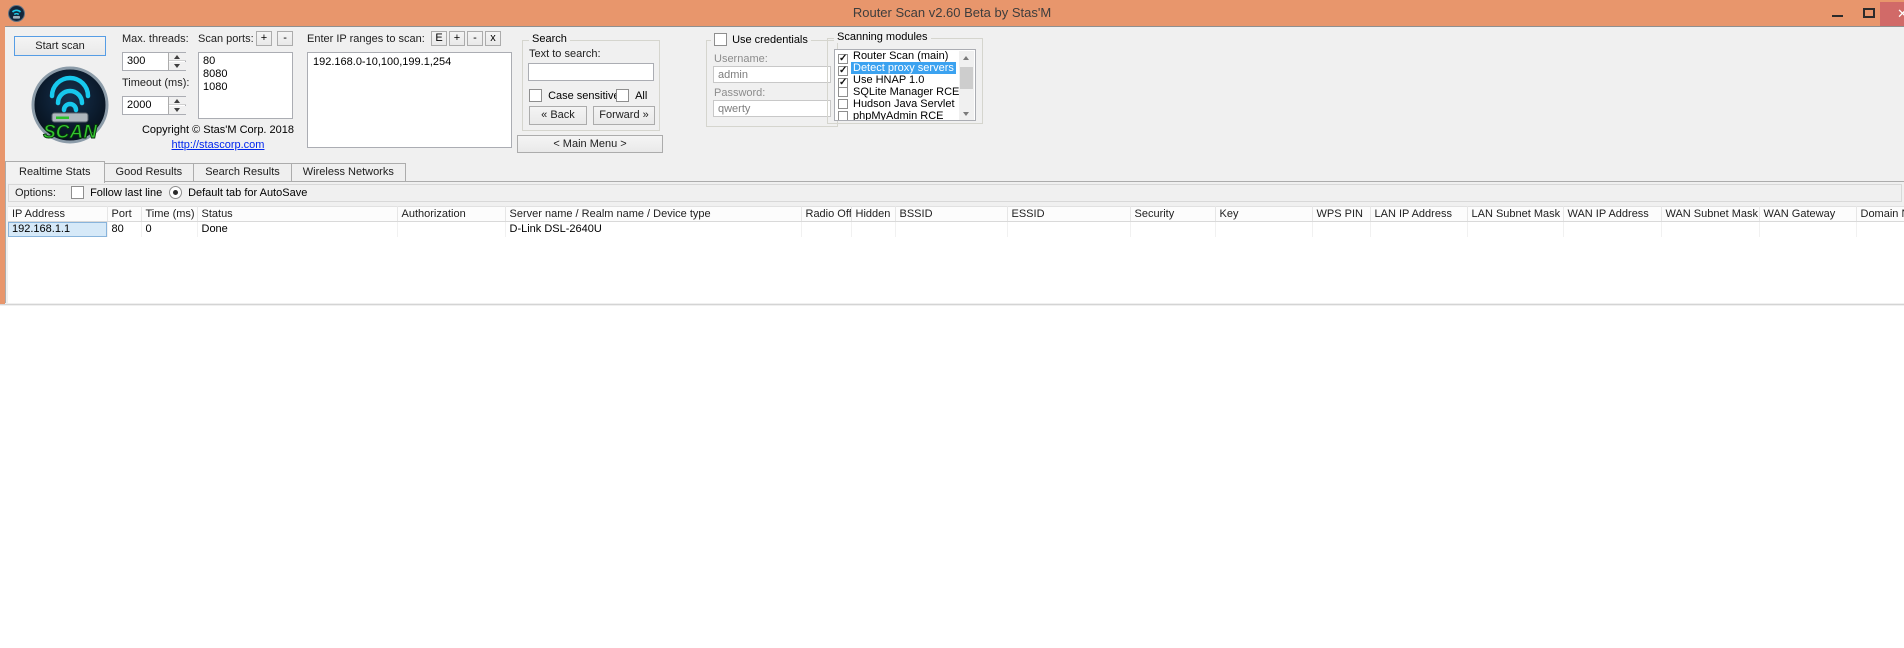 The image size is (1904, 648). Describe the element at coordinates (245, 61) in the screenshot. I see `port-item: 80` at that location.